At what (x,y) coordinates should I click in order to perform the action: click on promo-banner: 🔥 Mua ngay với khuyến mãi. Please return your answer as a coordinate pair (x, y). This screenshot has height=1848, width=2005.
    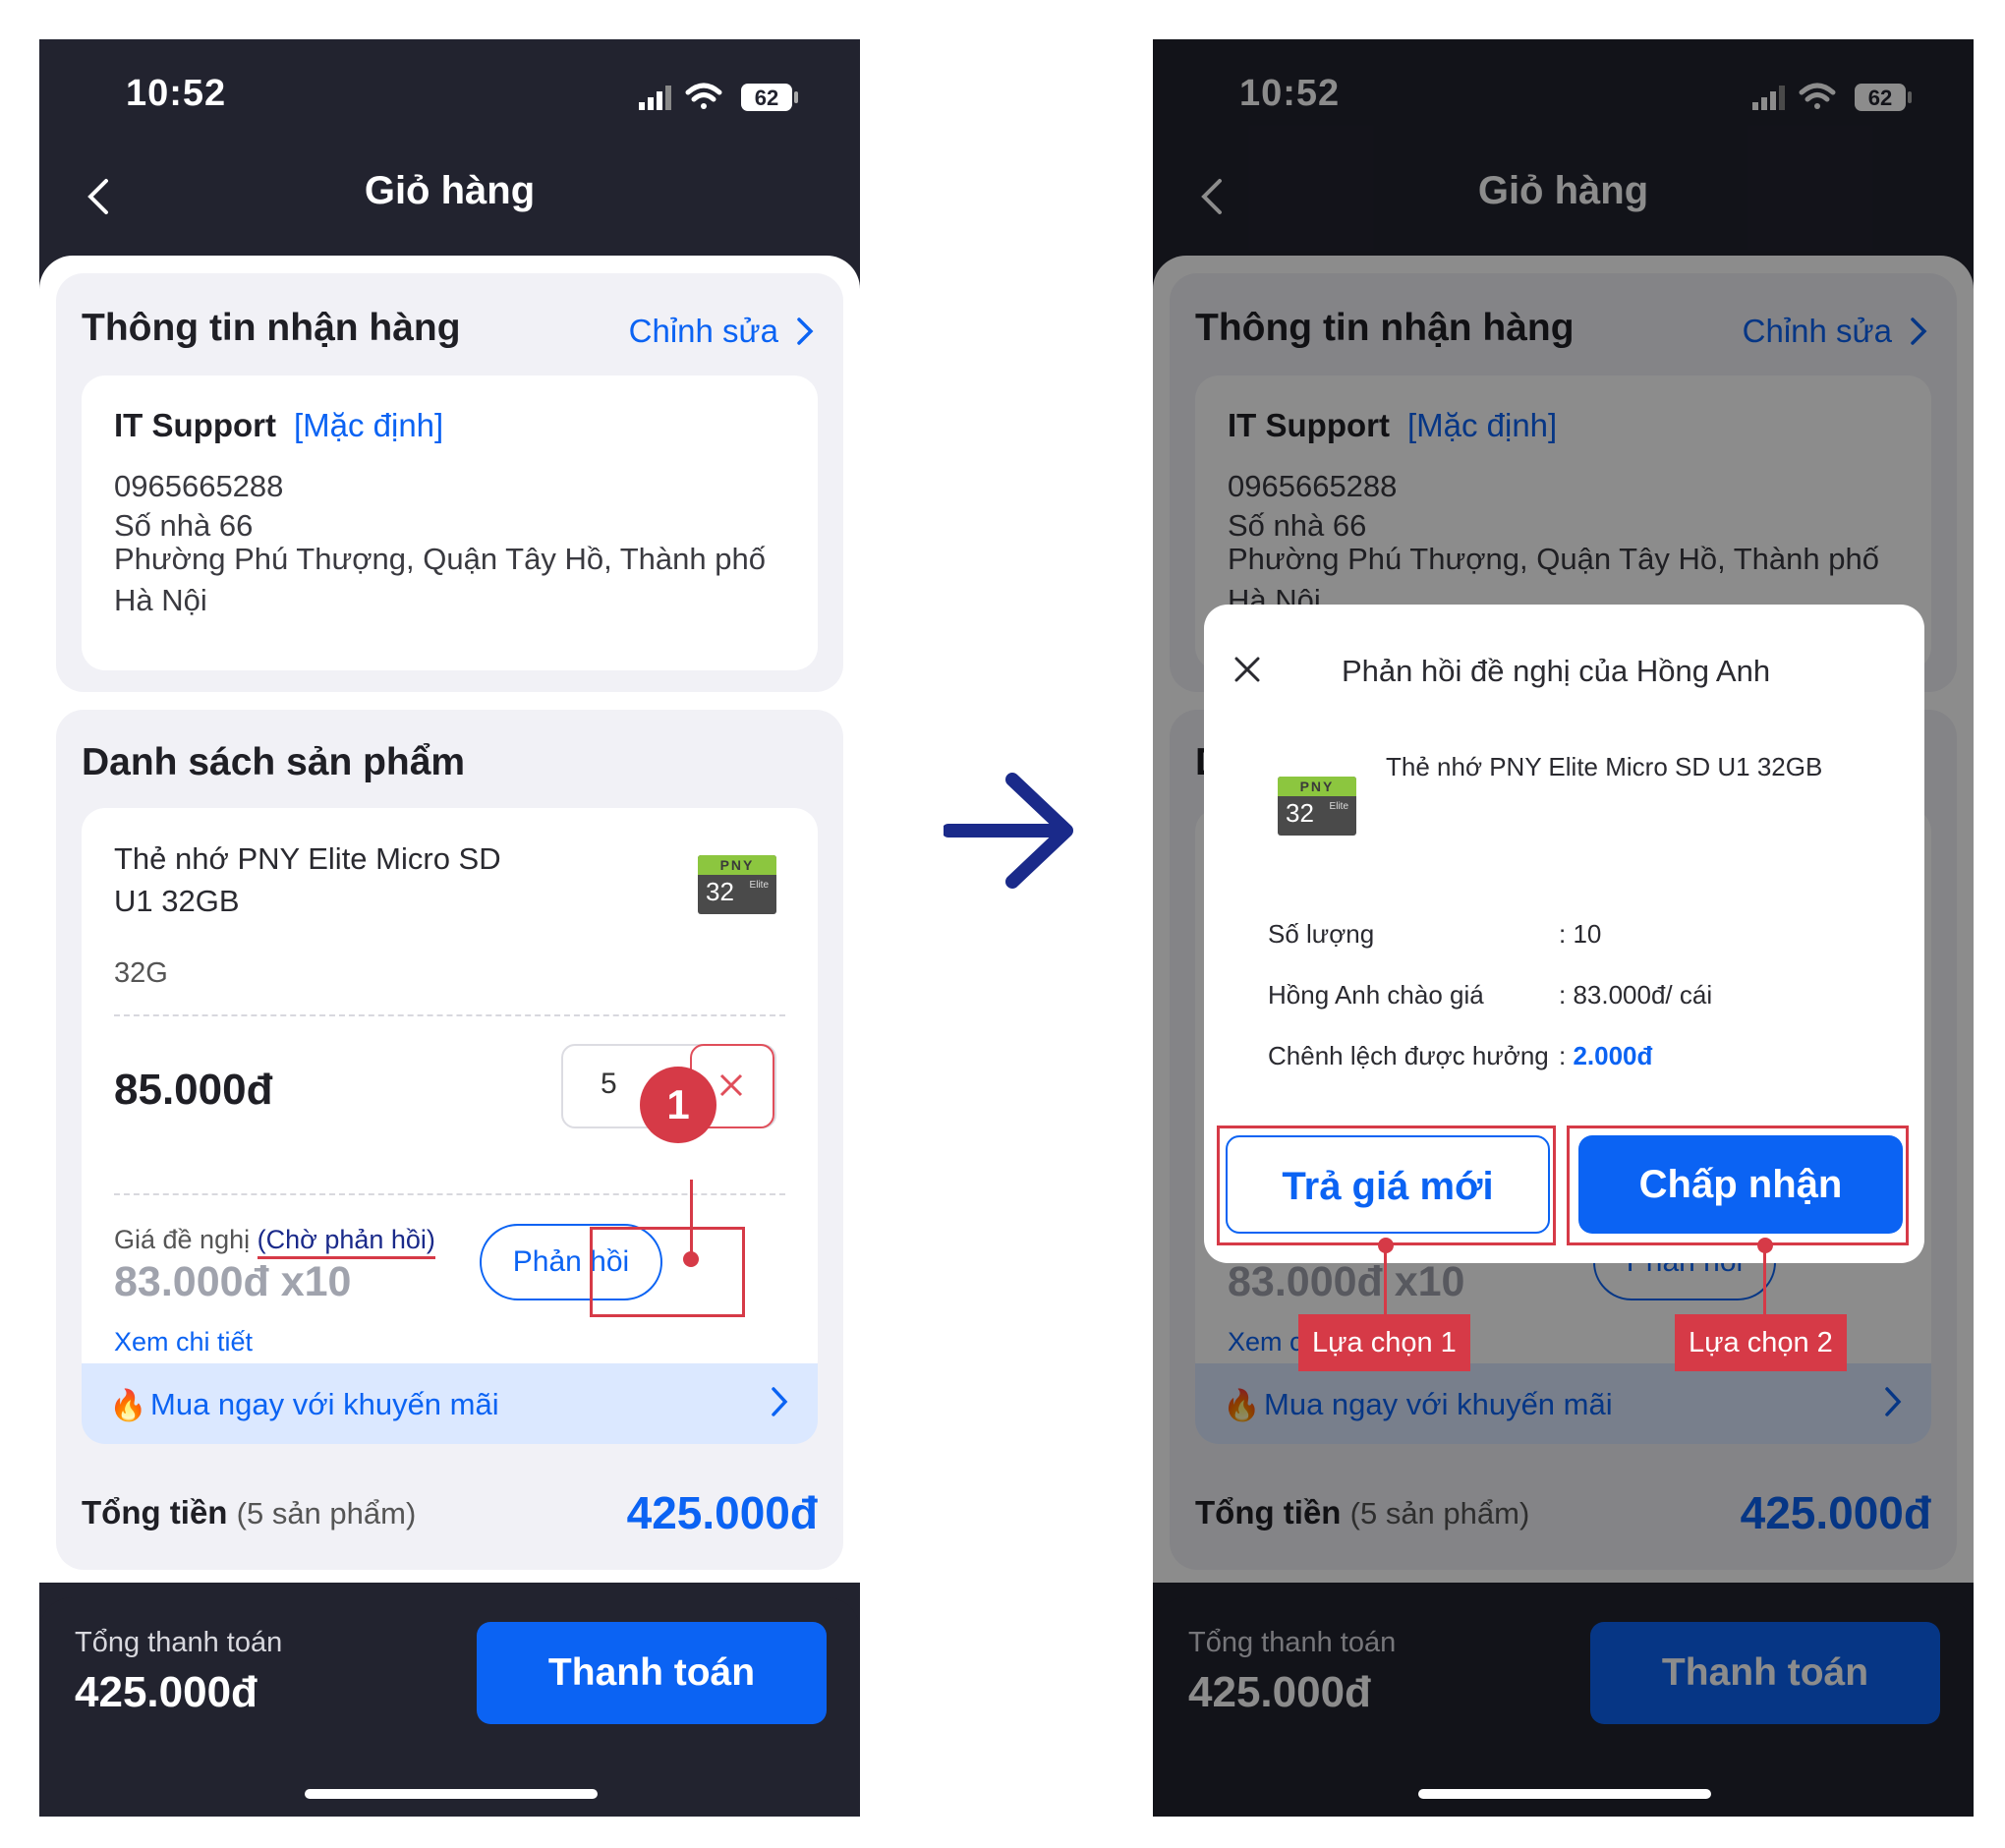
    Looking at the image, I should click on (450, 1404).